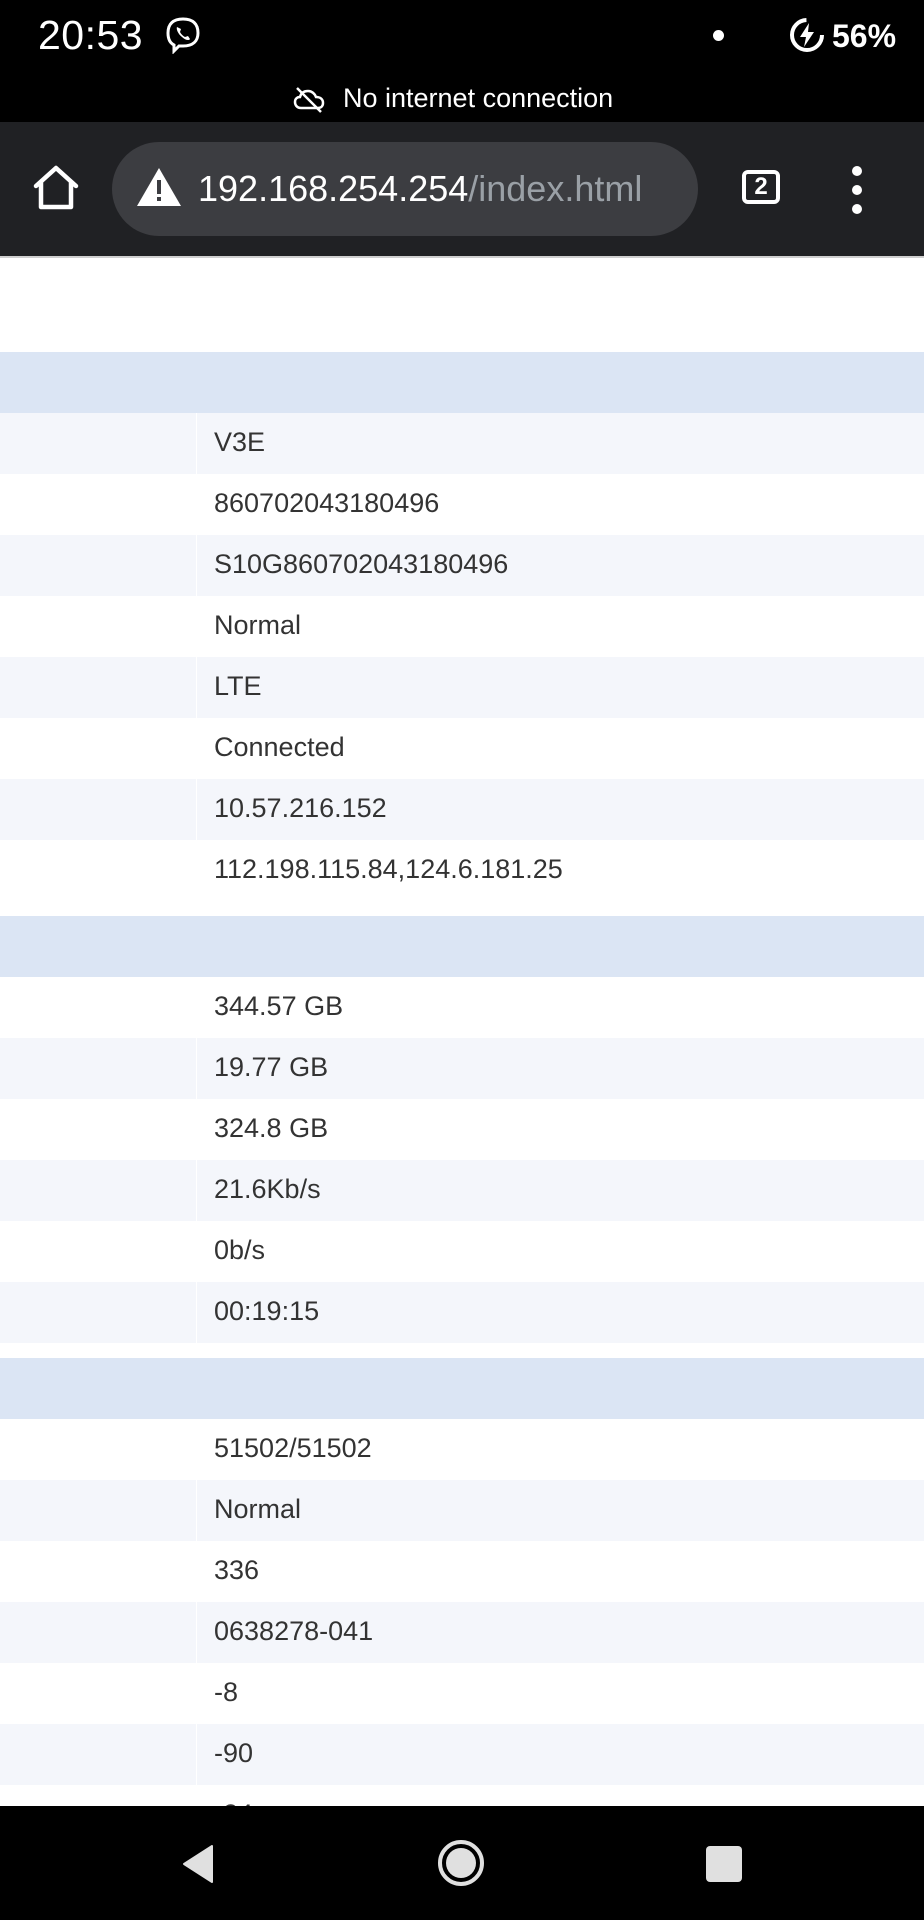 This screenshot has height=1920, width=924. What do you see at coordinates (560, 748) in the screenshot?
I see `row-value-cell: Connected` at bounding box center [560, 748].